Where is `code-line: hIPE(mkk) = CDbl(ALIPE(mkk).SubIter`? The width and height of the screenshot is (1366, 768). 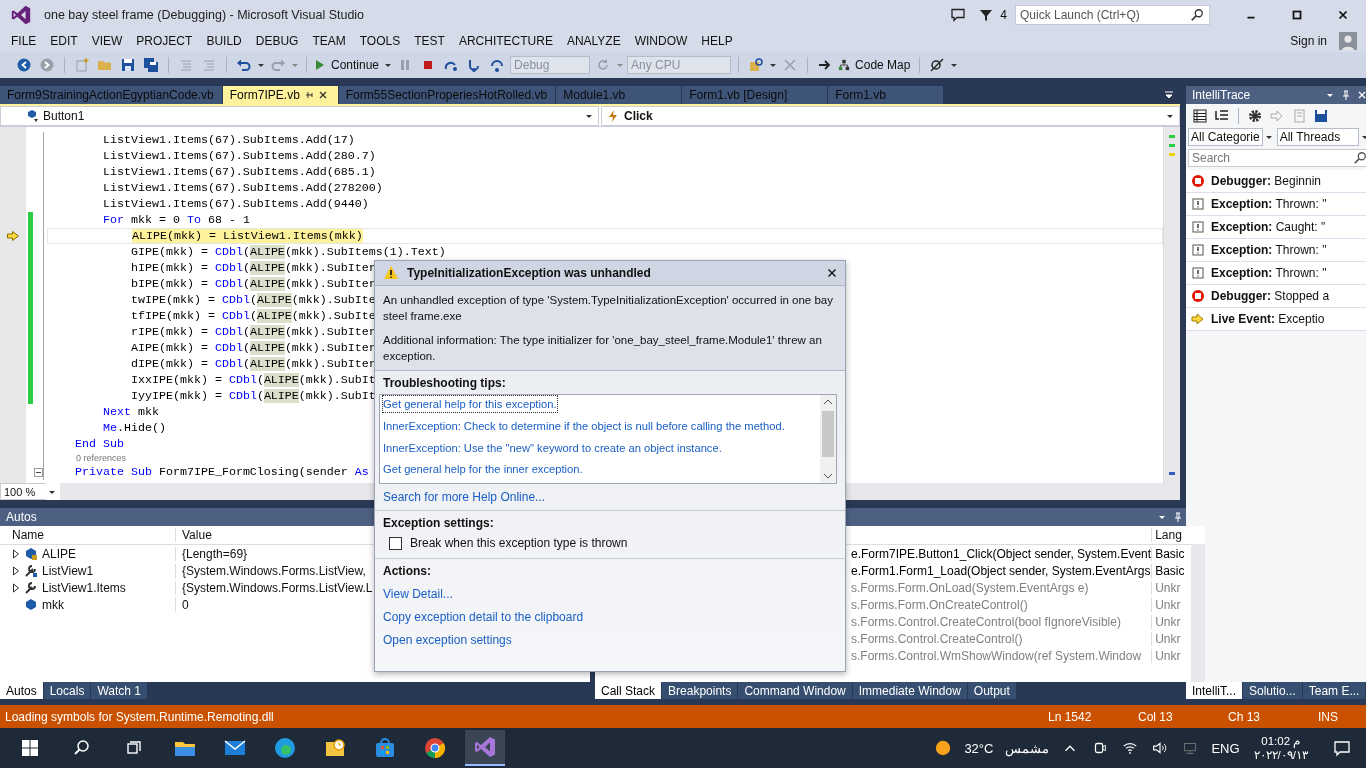
code-line: hIPE(mkk) = CDbl(ALIPE(mkk).SubIter is located at coordinates (252, 268).